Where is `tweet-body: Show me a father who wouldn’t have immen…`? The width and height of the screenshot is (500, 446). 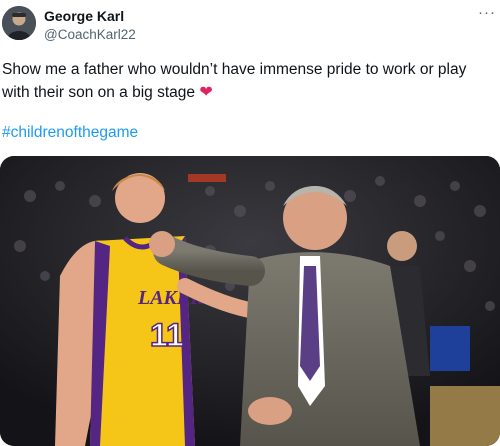
tweet-body: Show me a father who wouldn’t have immen… is located at coordinates (234, 81).